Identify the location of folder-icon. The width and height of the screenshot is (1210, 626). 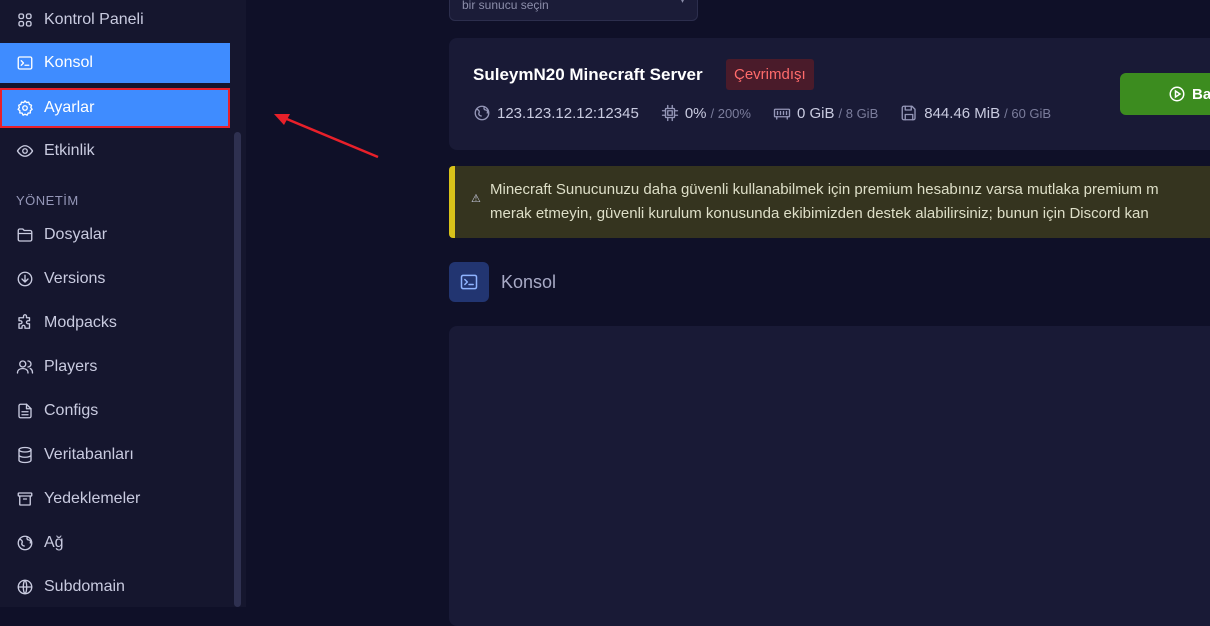
(25, 235).